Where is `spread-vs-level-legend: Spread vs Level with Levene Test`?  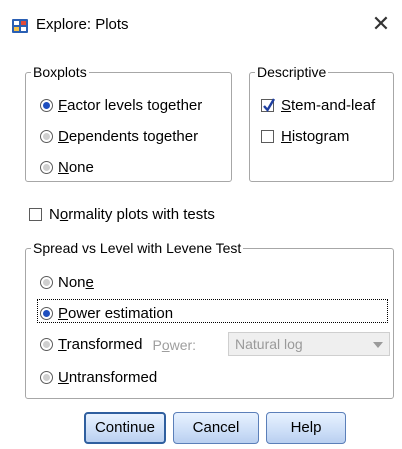
spread-vs-level-legend: Spread vs Level with Levene Test is located at coordinates (137, 248).